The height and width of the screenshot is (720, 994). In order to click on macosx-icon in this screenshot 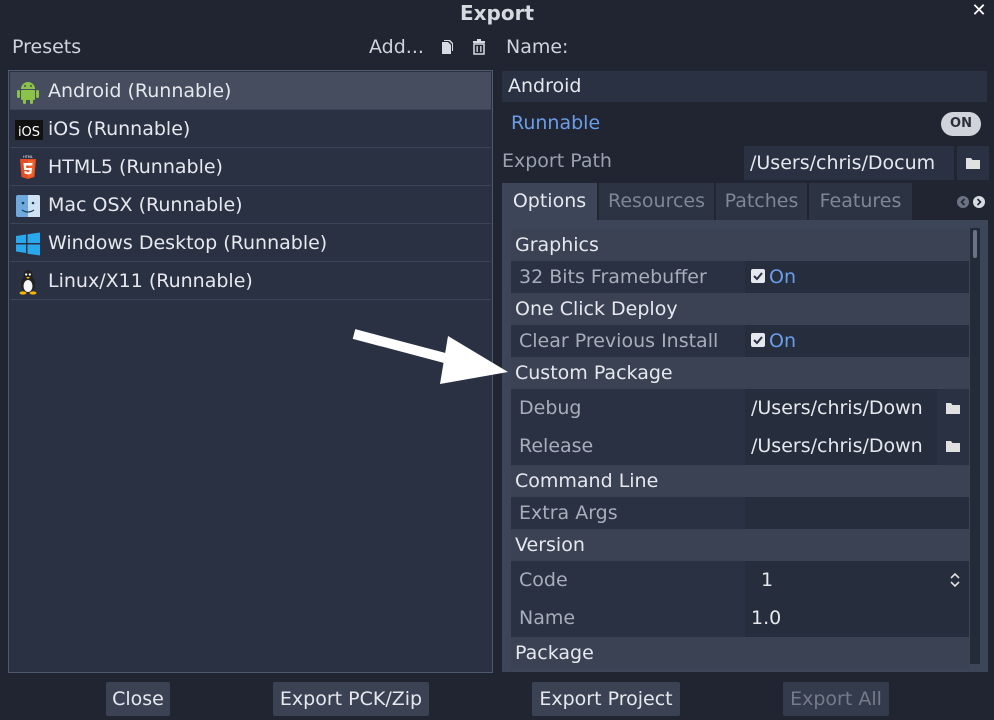, I will do `click(28, 206)`.